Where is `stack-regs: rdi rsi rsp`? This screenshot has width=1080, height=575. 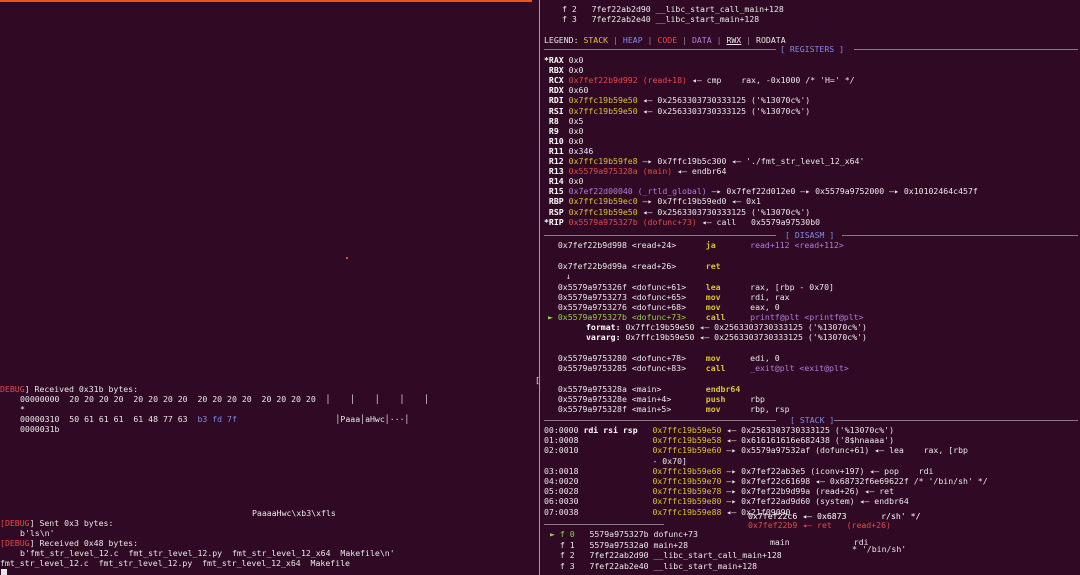
stack-regs: rdi rsi rsp is located at coordinates (618, 430).